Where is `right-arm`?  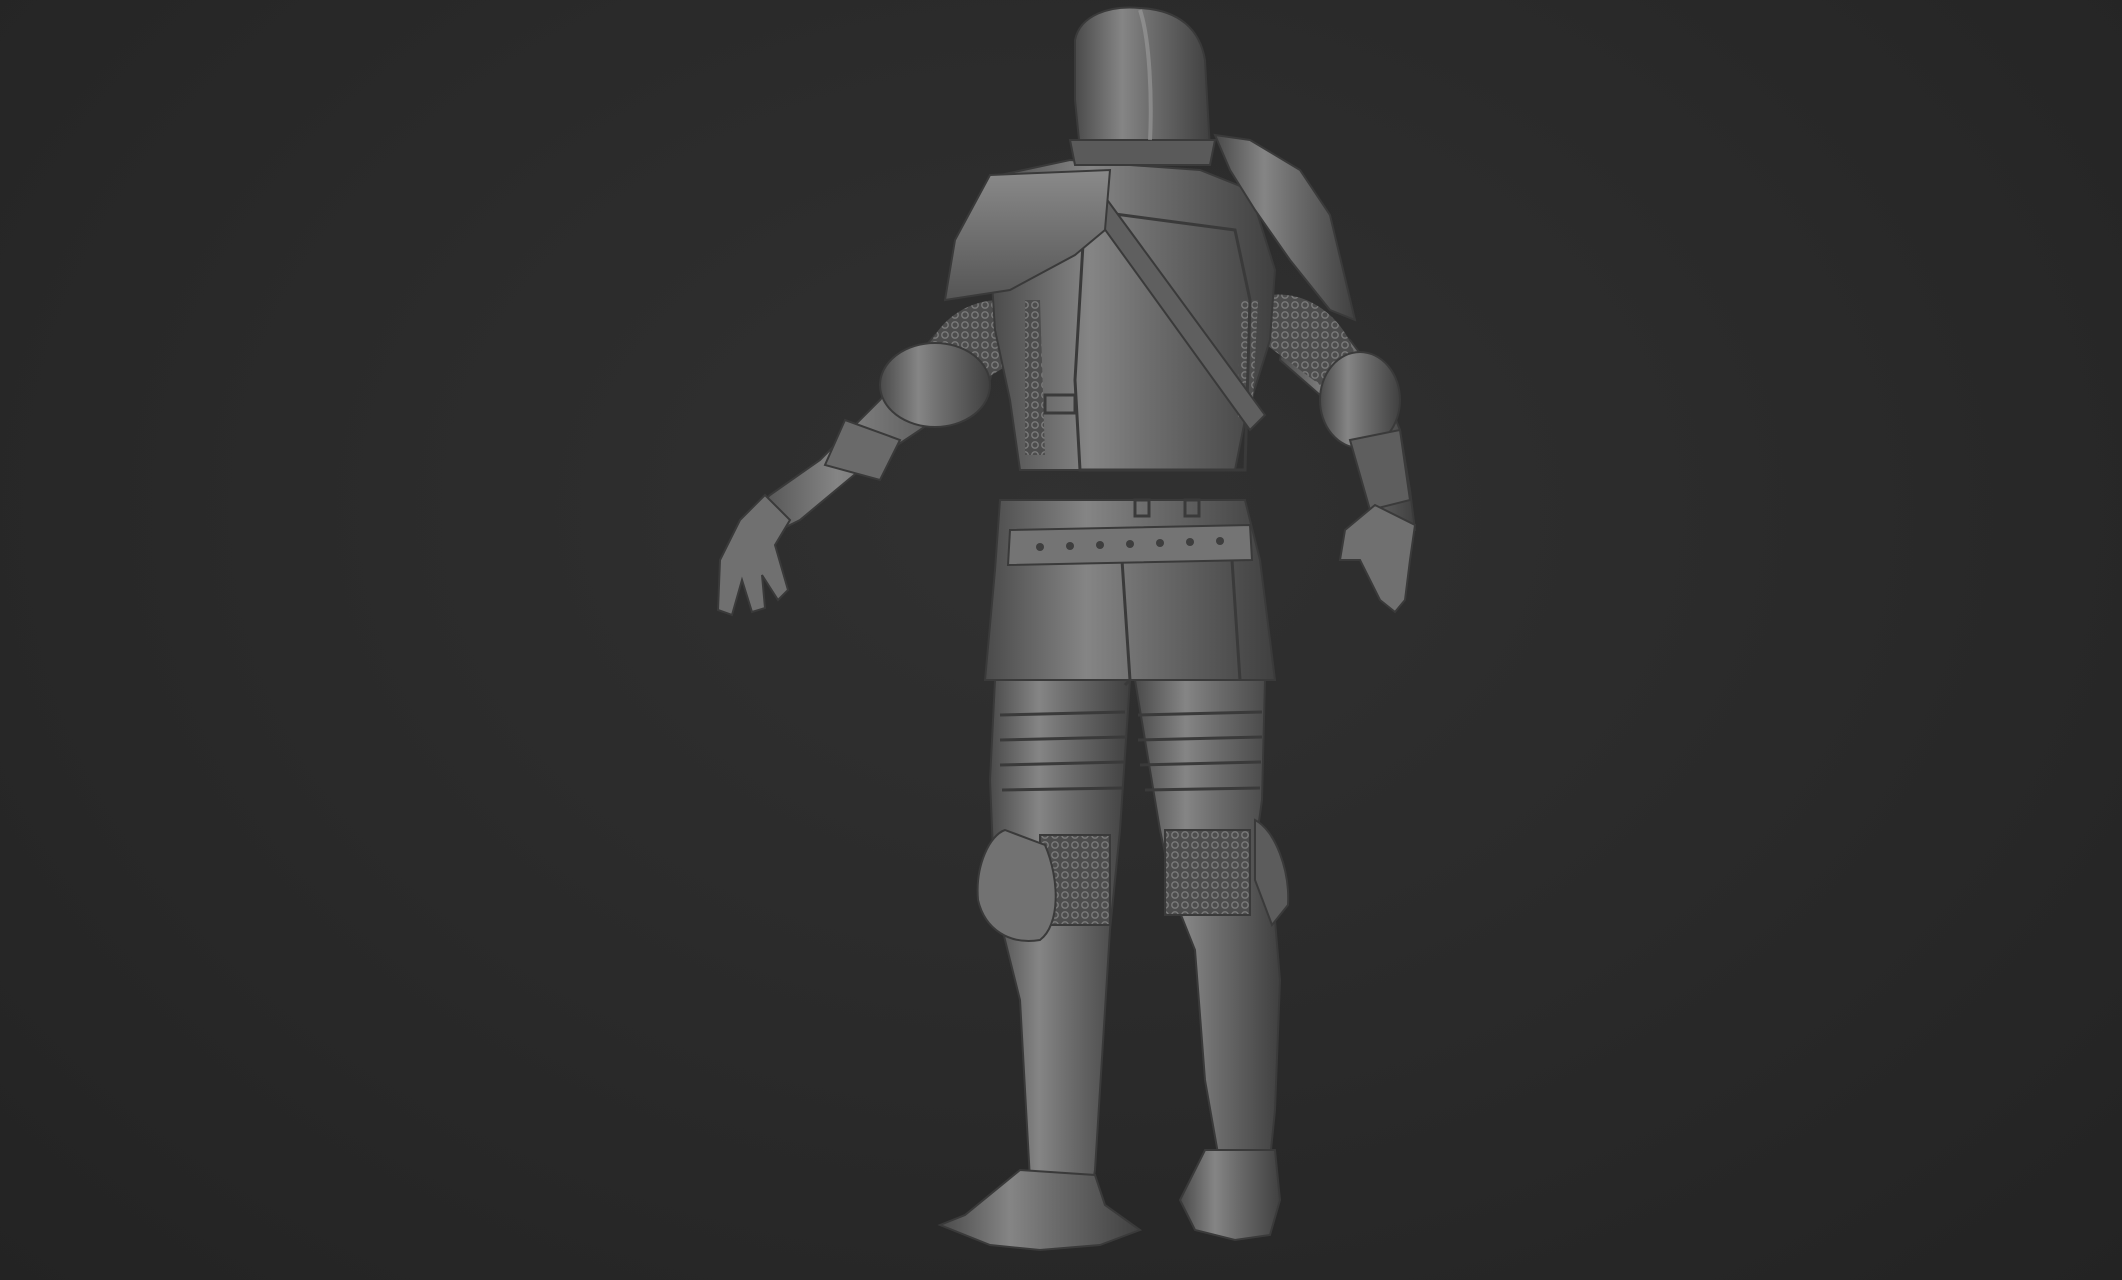
right-arm is located at coordinates (1338, 454).